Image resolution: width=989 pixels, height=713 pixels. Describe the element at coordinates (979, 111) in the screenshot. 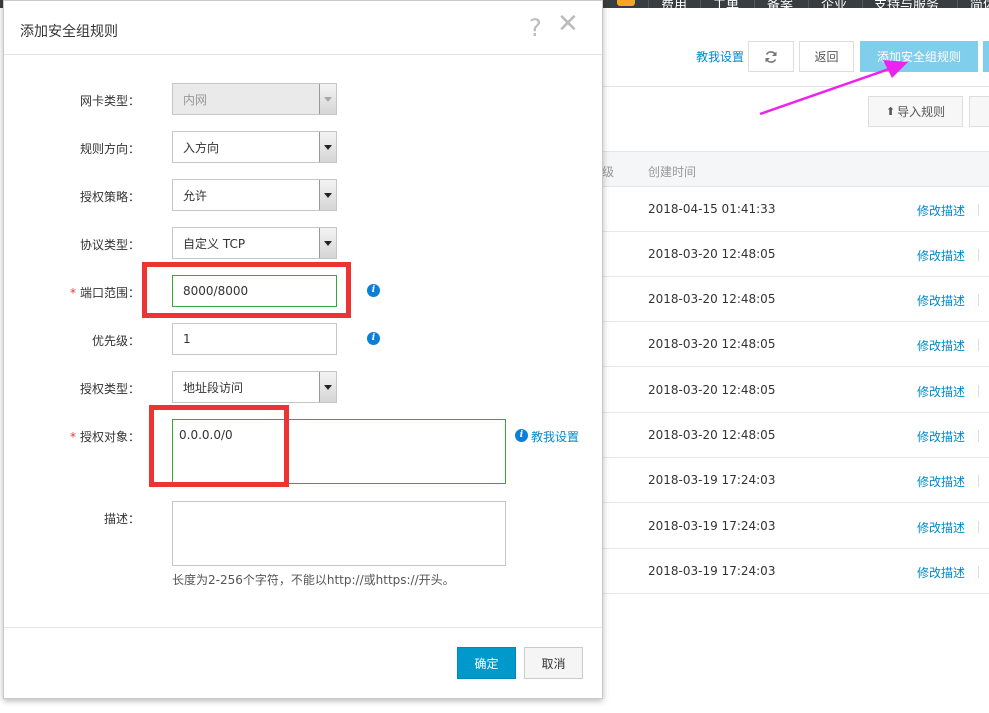

I see `export-rules-button` at that location.